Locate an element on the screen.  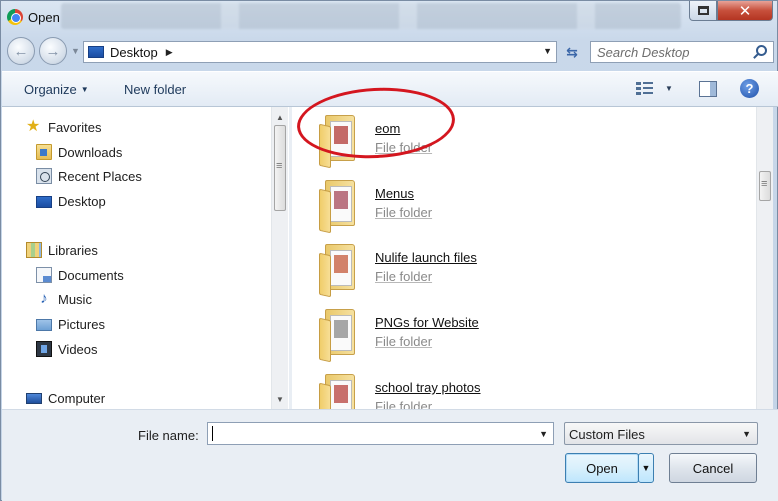
cancel-button: Cancel is located at coordinates (713, 468).